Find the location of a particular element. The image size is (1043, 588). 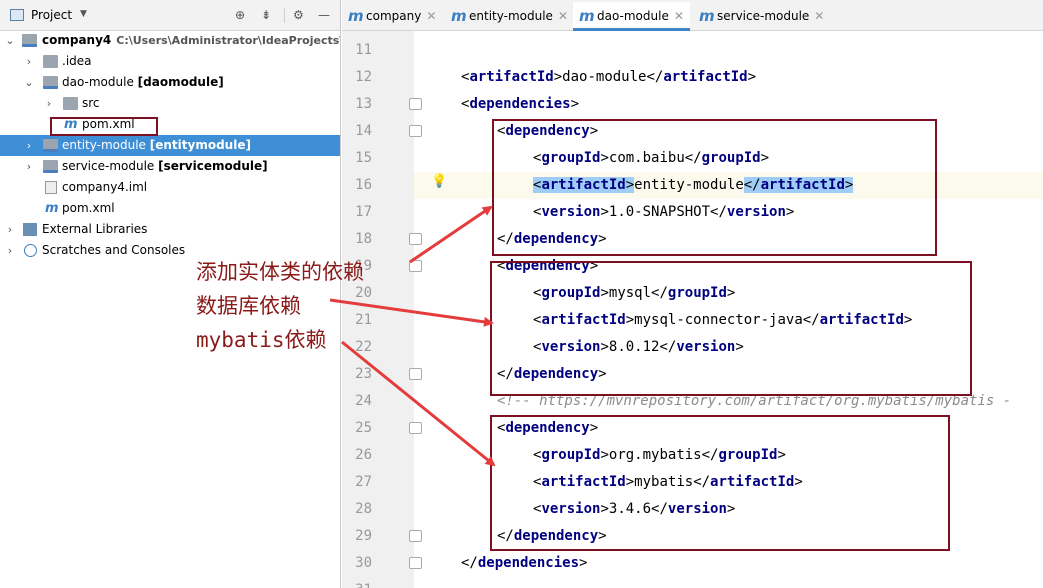

line-number: 11 is located at coordinates (363, 50).